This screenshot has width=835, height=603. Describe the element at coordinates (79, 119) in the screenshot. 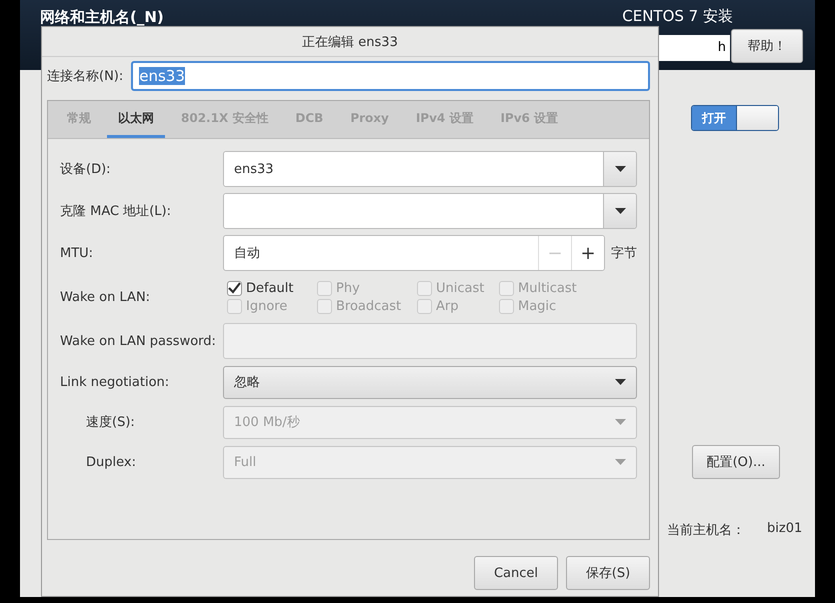

I see `tab: 常规` at that location.